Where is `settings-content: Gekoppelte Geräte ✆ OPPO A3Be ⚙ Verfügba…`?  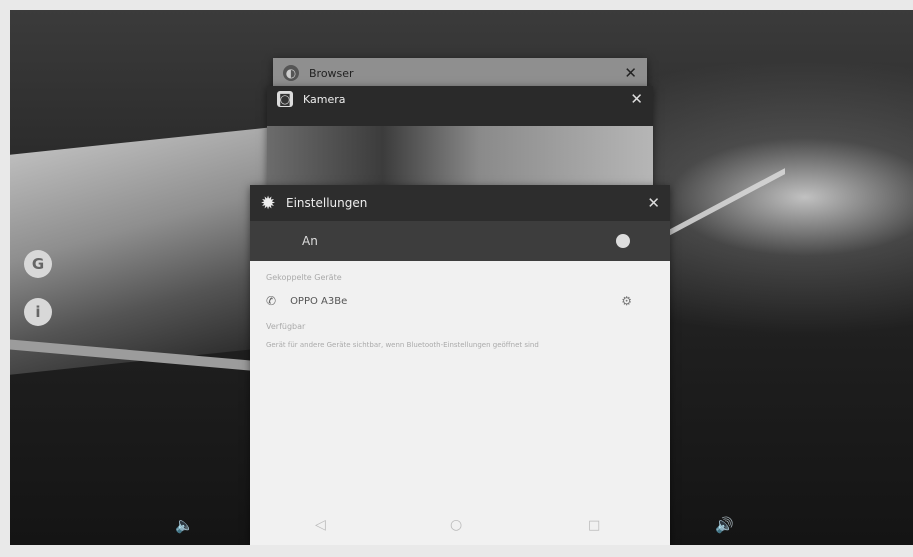
settings-content: Gekoppelte Geräte ✆ OPPO A3Be ⚙ Verfügba… is located at coordinates (460, 309).